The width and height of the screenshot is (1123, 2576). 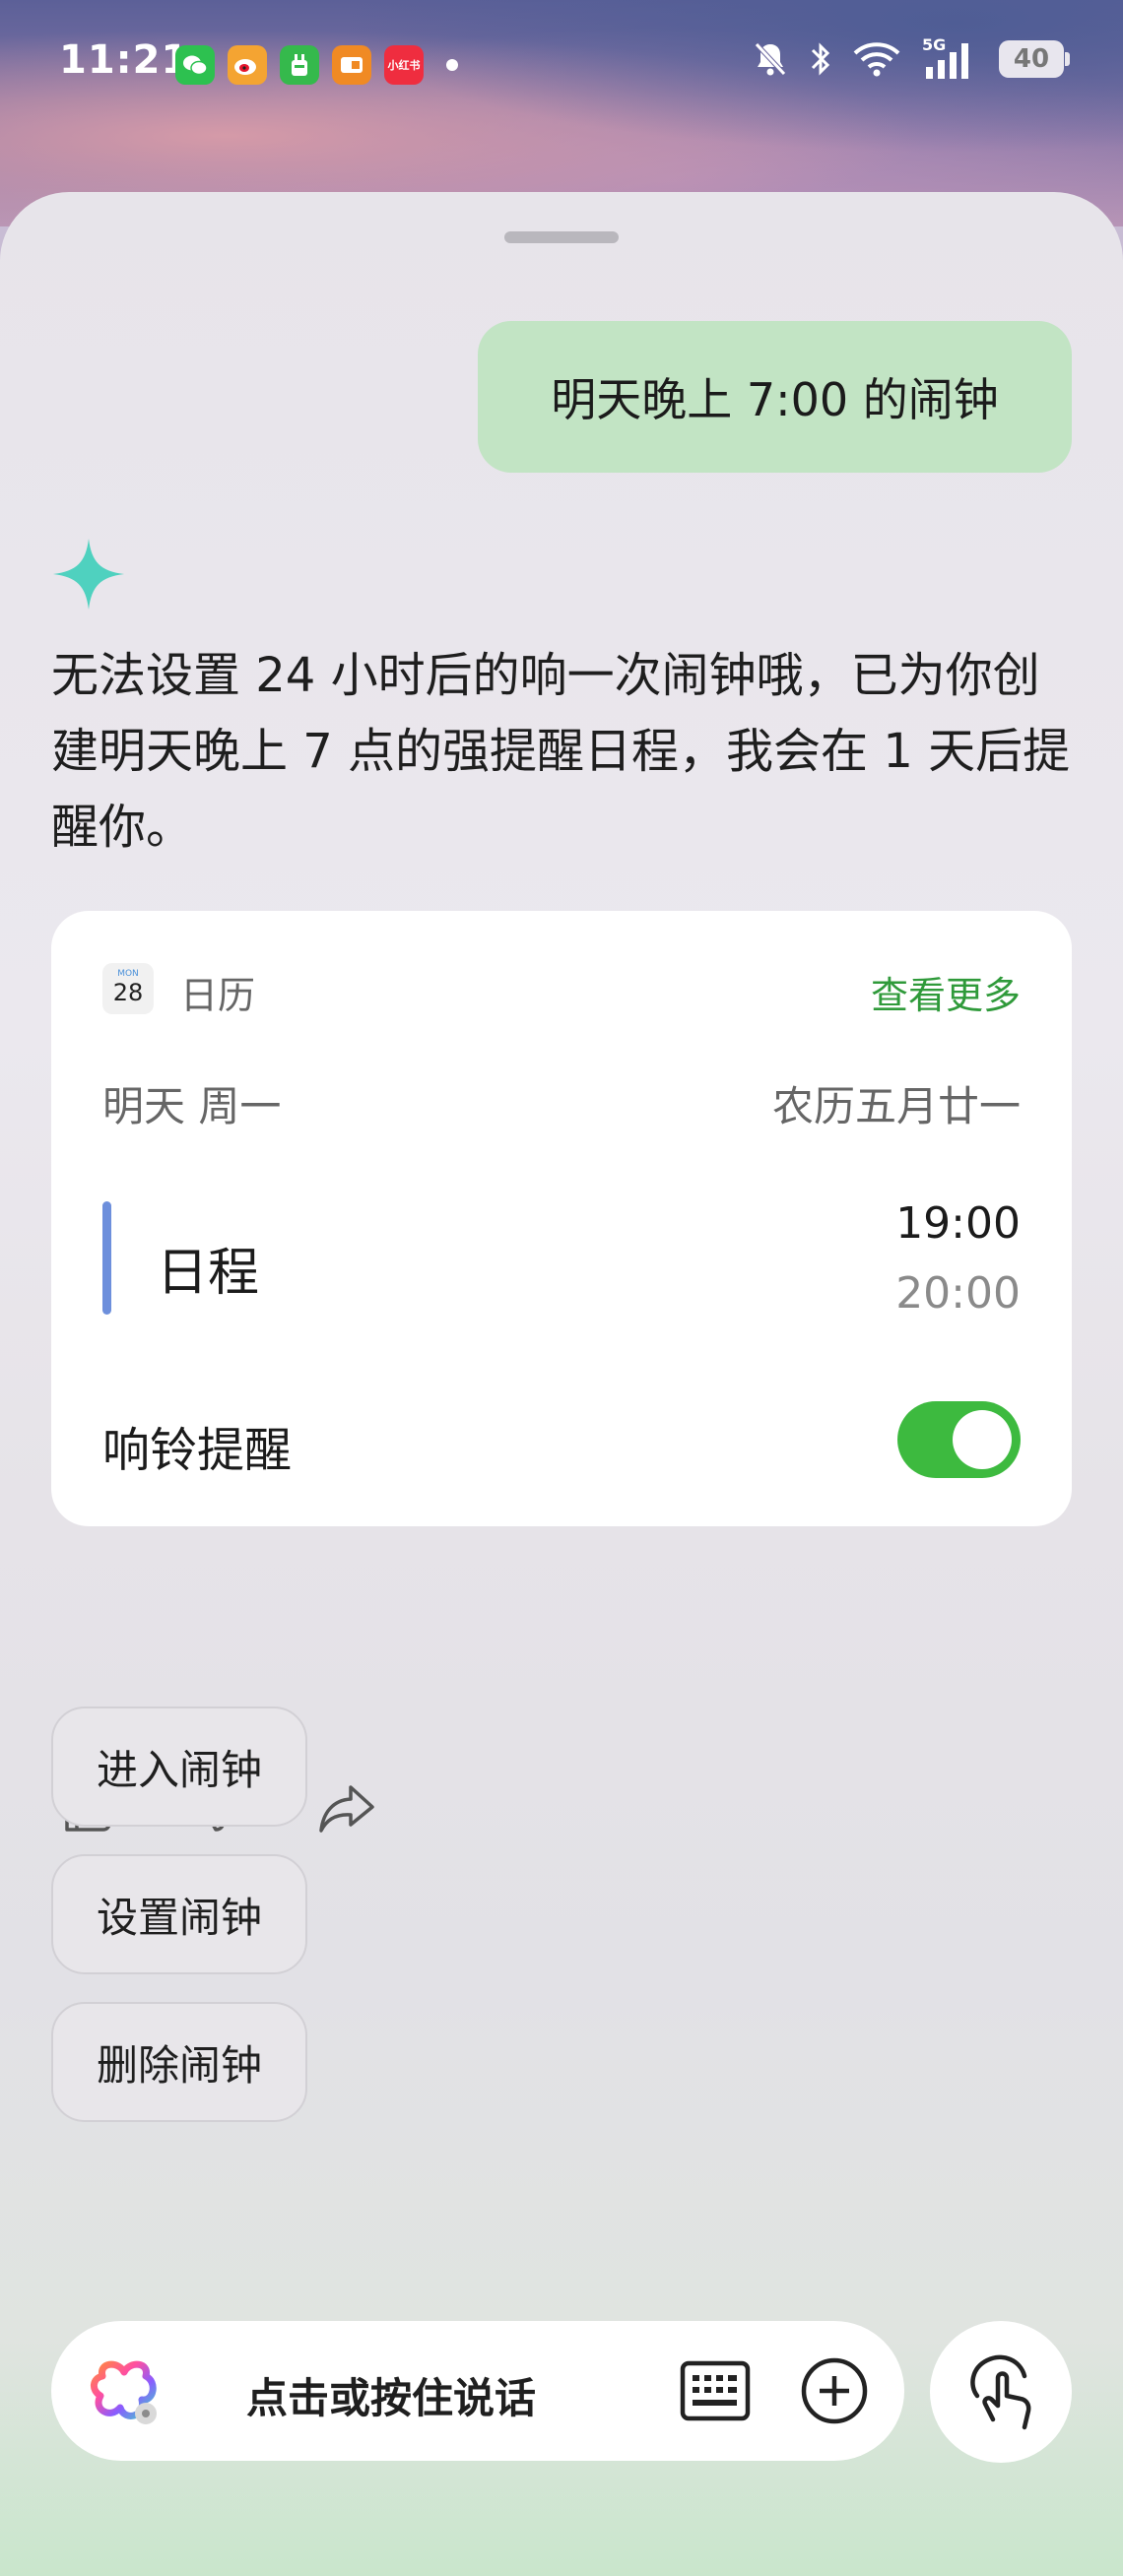 I want to click on touch-gesture-icon, so click(x=1000, y=2392).